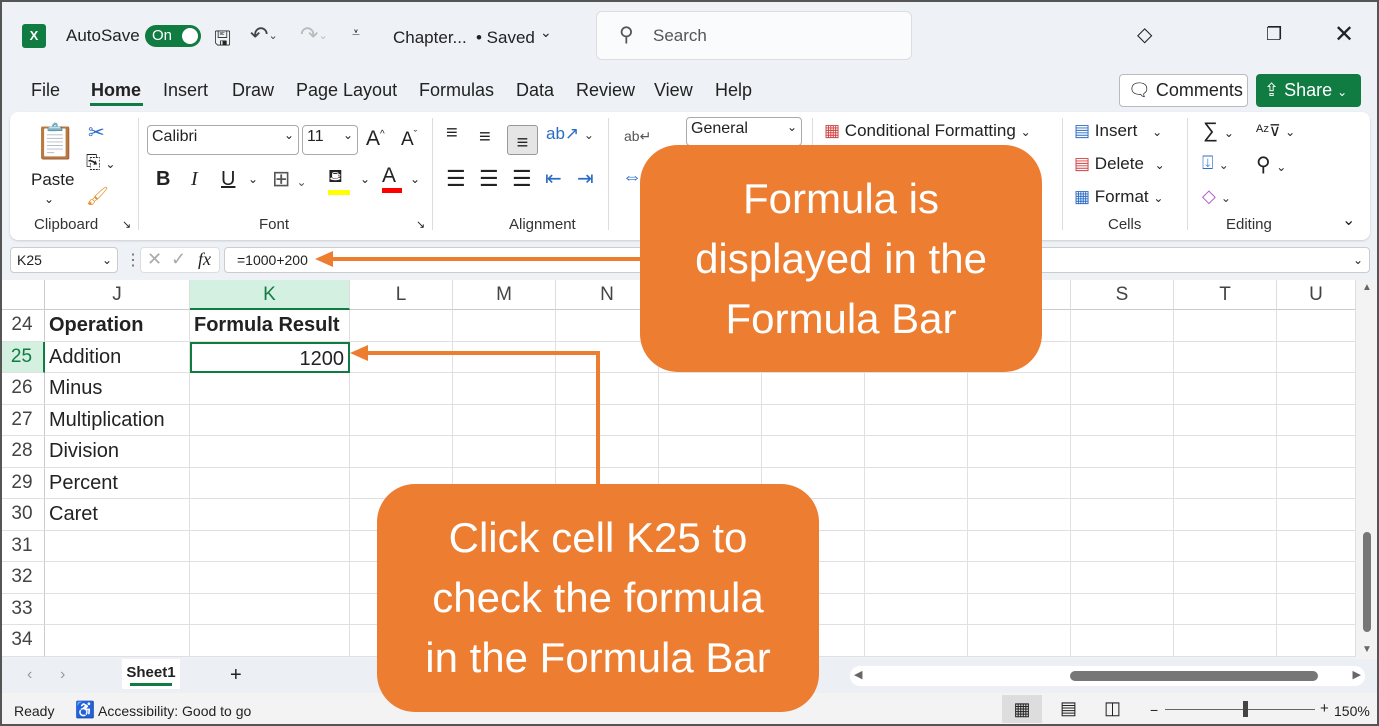  Describe the element at coordinates (841, 198) in the screenshot. I see `callout-line: Formula is` at that location.